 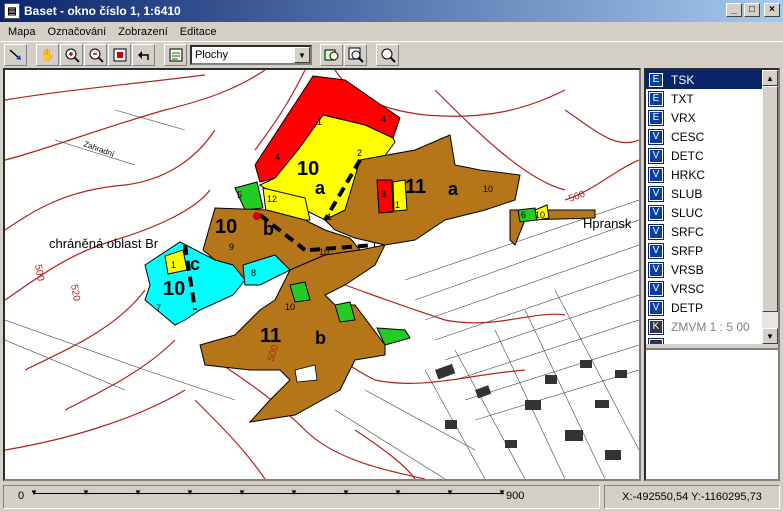 What do you see at coordinates (770, 336) in the screenshot?
I see `scroll-down-button: ▼` at bounding box center [770, 336].